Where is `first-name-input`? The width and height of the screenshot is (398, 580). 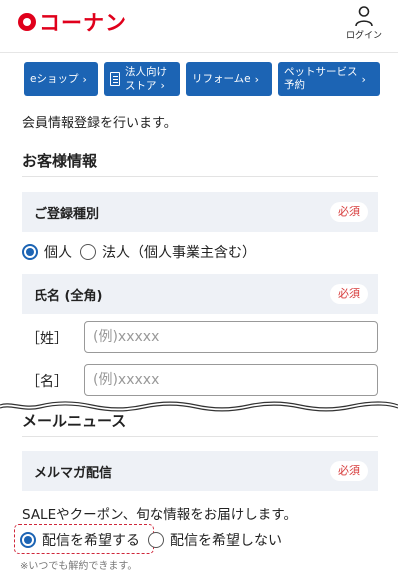 first-name-input is located at coordinates (231, 380).